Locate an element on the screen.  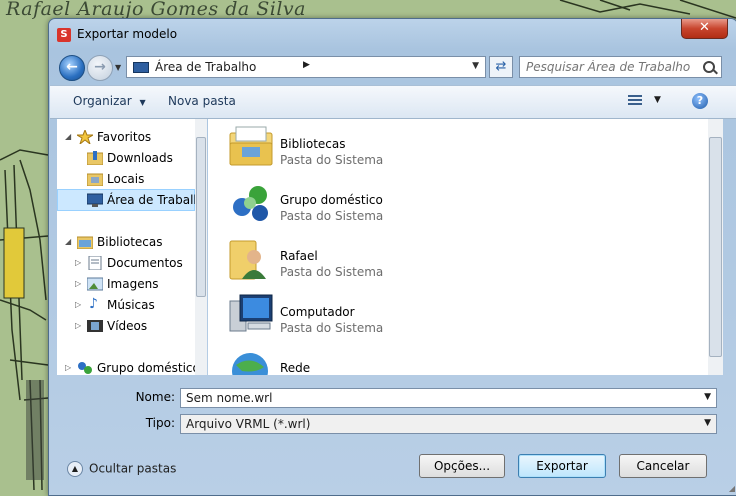
file-name: Computador is located at coordinates (317, 312).